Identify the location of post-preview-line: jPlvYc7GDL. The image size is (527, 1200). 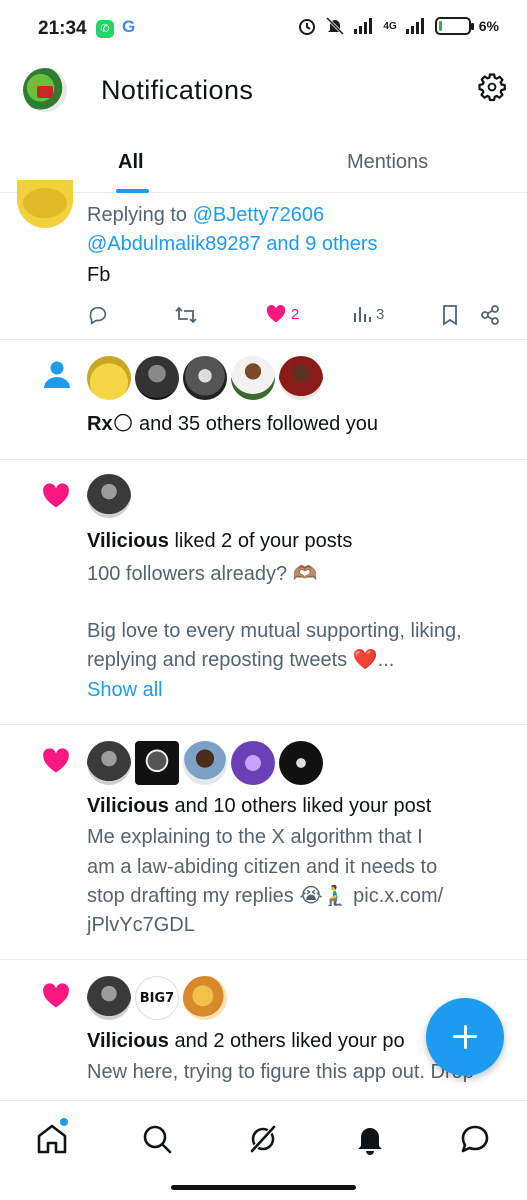
(141, 925).